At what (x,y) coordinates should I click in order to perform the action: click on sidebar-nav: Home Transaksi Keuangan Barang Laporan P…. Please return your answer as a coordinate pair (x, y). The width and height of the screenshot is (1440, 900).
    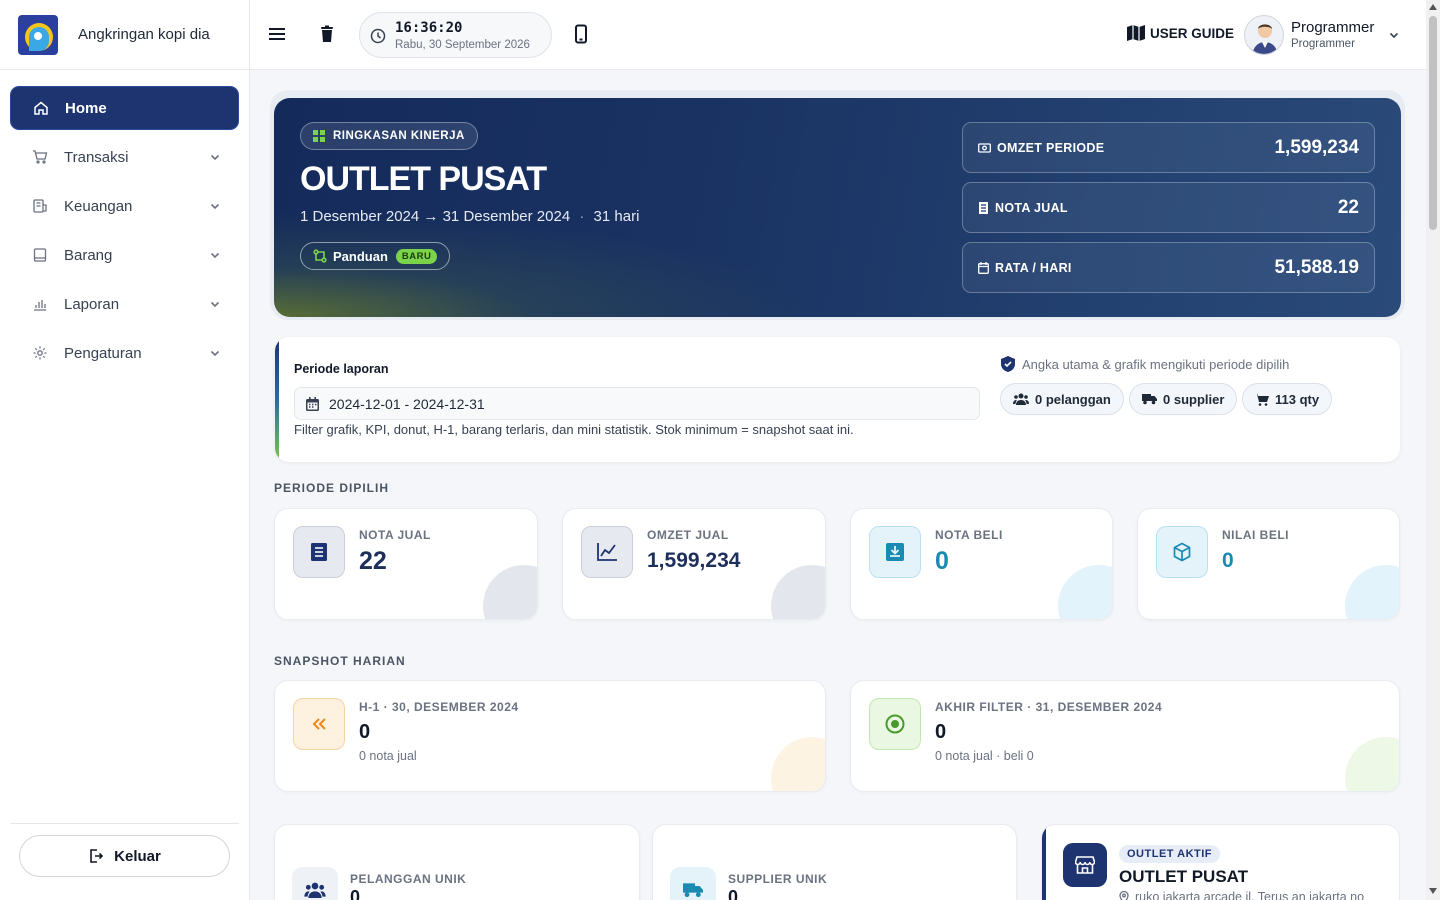
    Looking at the image, I should click on (124, 222).